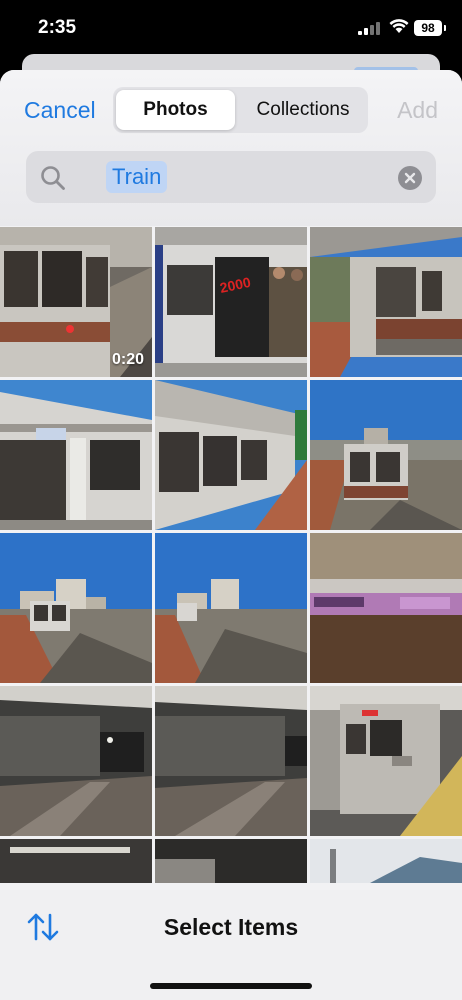 The width and height of the screenshot is (462, 1000). Describe the element at coordinates (175, 110) in the screenshot. I see `tab-photos: Photos` at that location.